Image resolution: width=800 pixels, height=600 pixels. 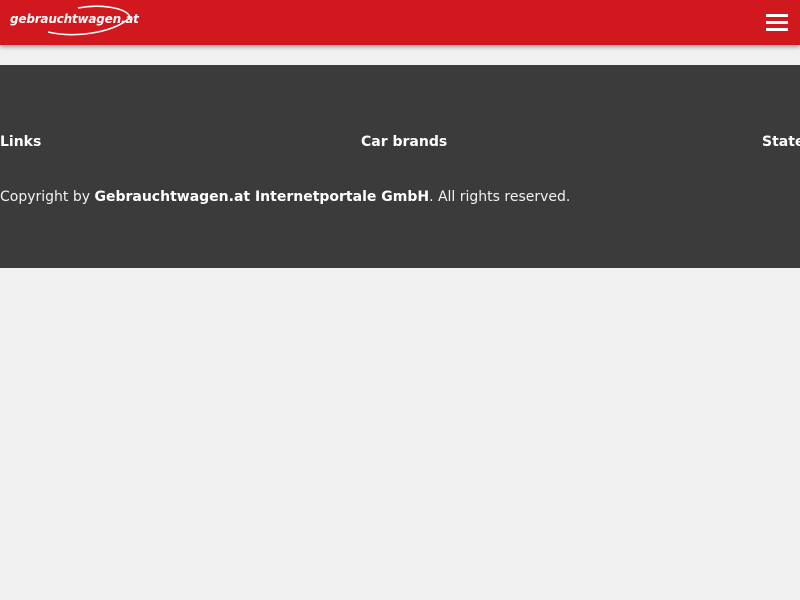 What do you see at coordinates (262, 197) in the screenshot?
I see `copyright-company: Gebrauchtwagen.at Internetportale GmbH` at bounding box center [262, 197].